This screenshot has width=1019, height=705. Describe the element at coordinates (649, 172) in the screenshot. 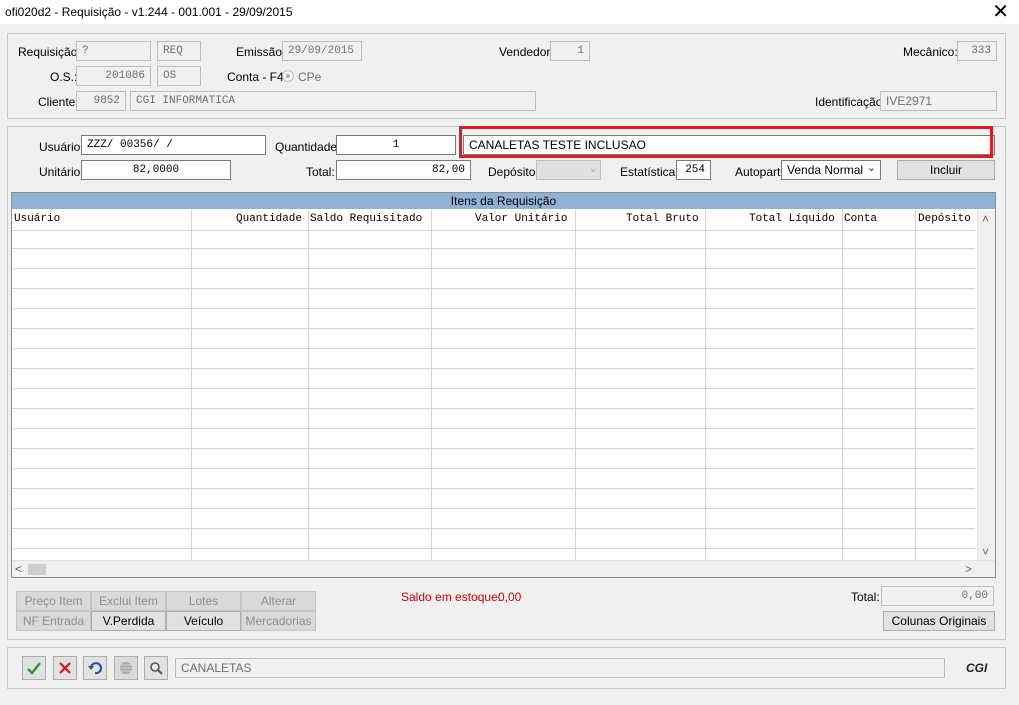

I see `estatistica-label: Estatística:` at that location.